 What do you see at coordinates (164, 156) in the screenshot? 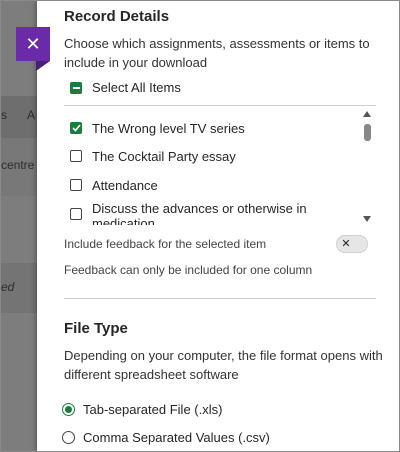
I see `list-item-label: The Cocktail Party essay` at bounding box center [164, 156].